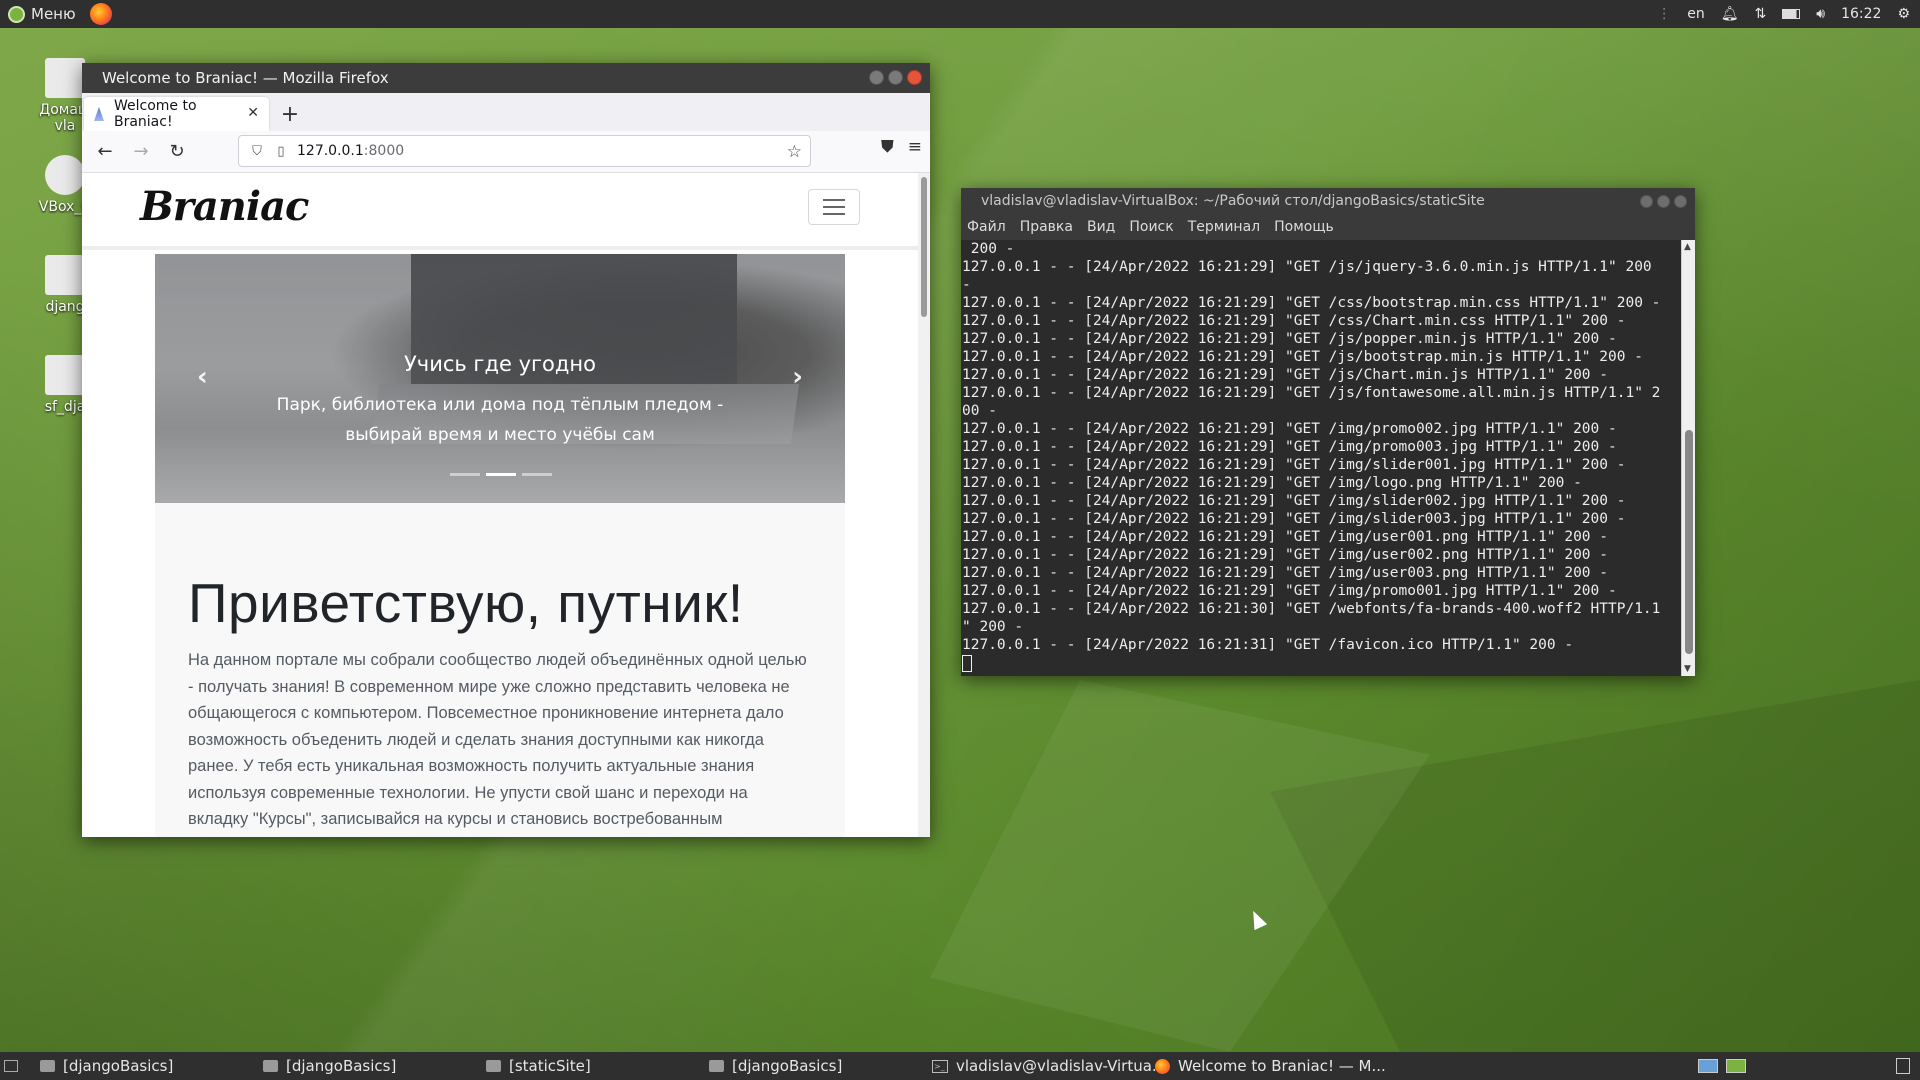 The width and height of the screenshot is (1920, 1080). What do you see at coordinates (155, 114) in the screenshot?
I see `tab-title: Welcome to Braniac!` at bounding box center [155, 114].